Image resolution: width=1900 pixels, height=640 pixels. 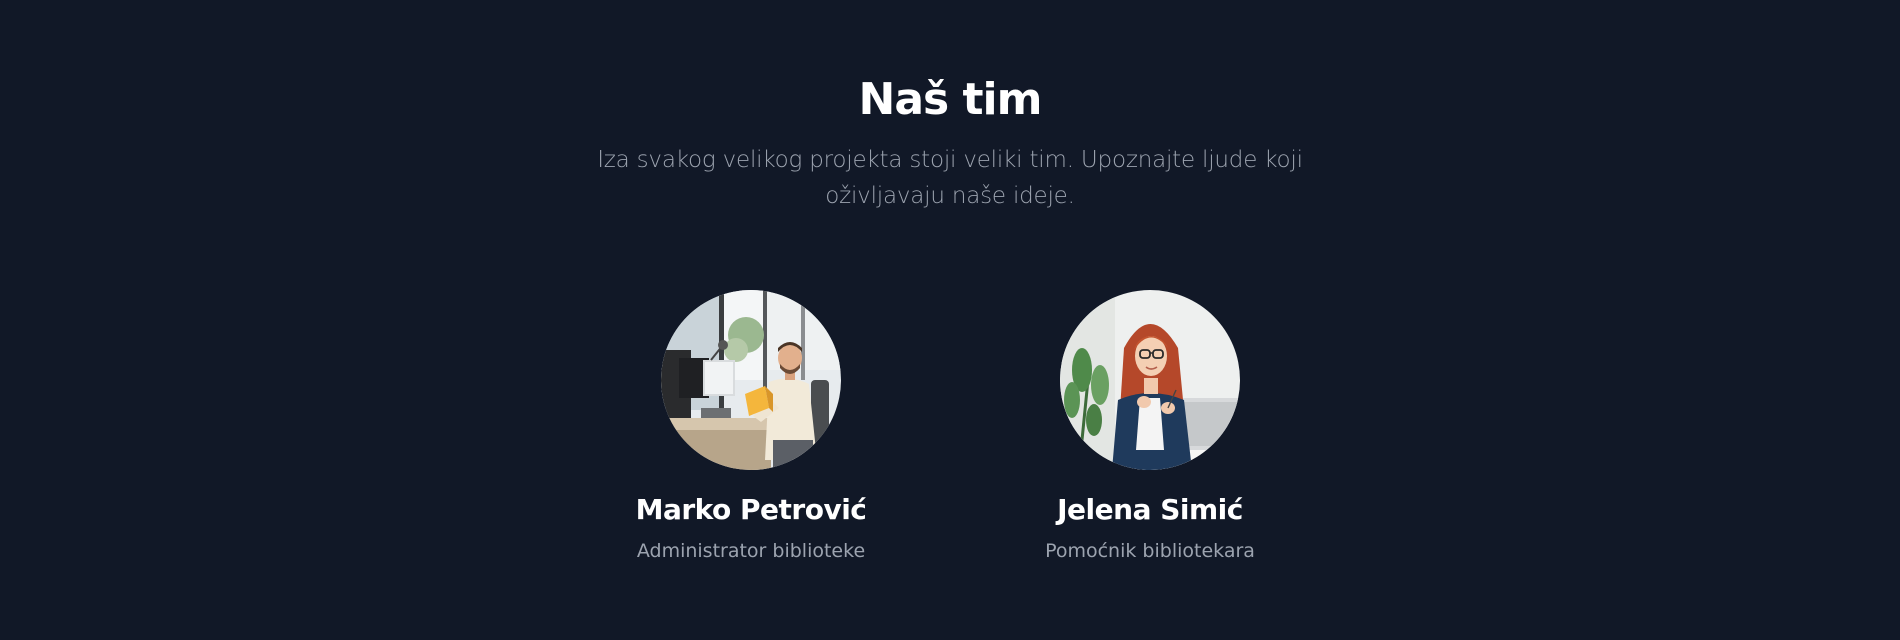 What do you see at coordinates (1150, 509) in the screenshot?
I see `member-name: Jelena Simić` at bounding box center [1150, 509].